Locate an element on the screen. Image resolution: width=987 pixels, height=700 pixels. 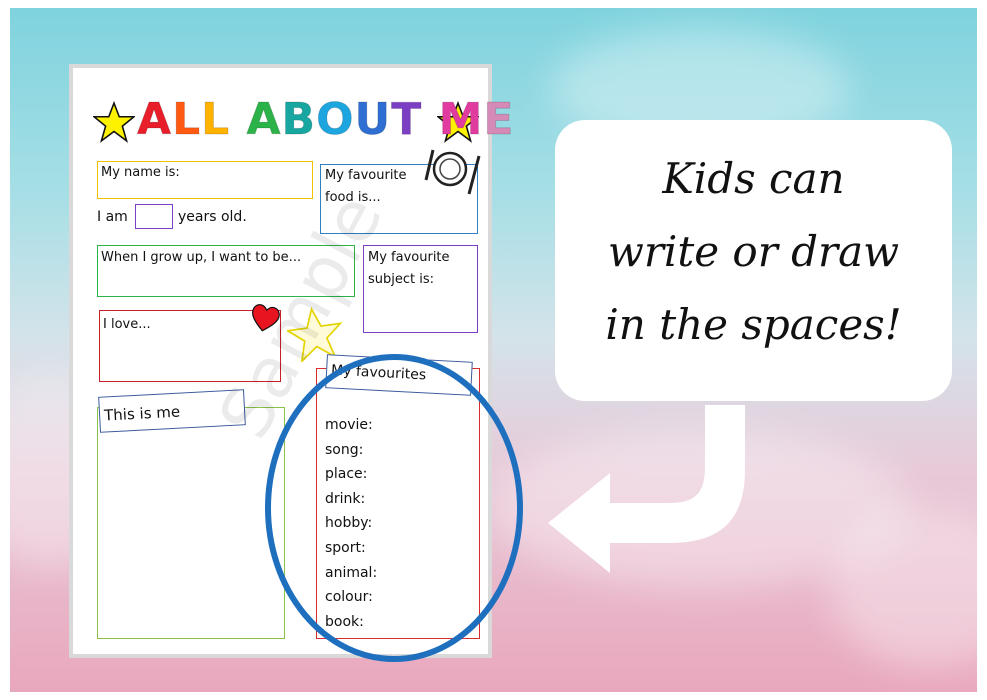
title-letter: O is located at coordinates (335, 120).